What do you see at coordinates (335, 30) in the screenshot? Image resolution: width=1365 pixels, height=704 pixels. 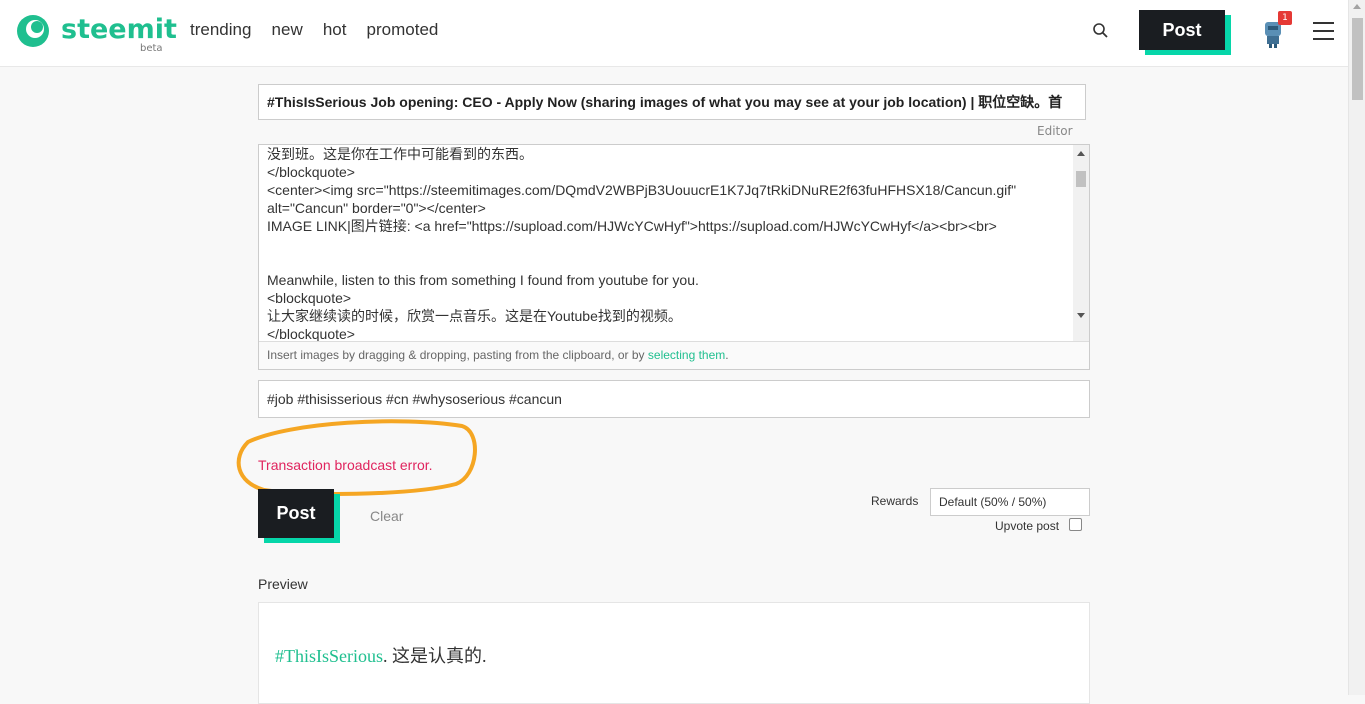 I see `nav-hot: hot` at bounding box center [335, 30].